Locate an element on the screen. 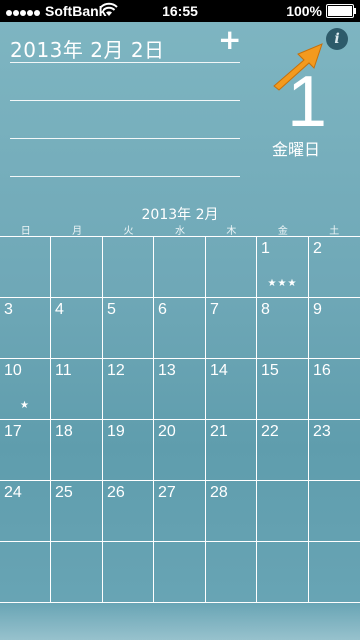 This screenshot has height=640, width=360. weekday-2: 火 is located at coordinates (128, 231).